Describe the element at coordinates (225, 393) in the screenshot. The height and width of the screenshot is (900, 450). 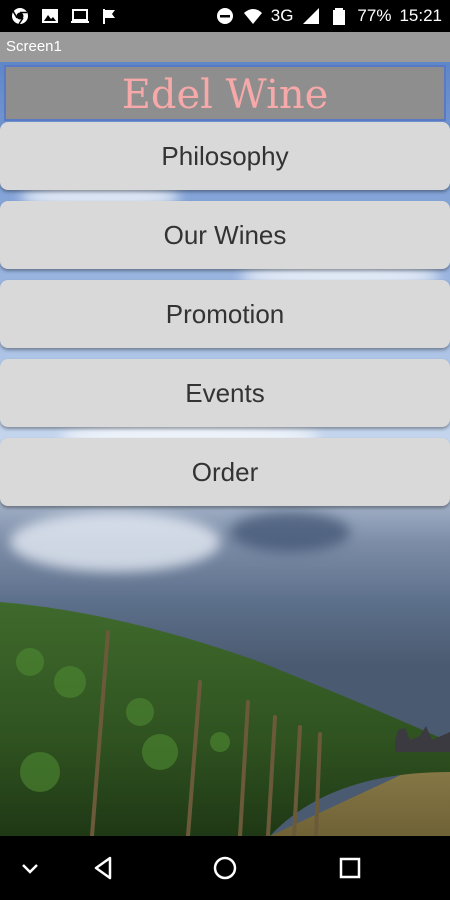
I see `events-button: Events` at that location.